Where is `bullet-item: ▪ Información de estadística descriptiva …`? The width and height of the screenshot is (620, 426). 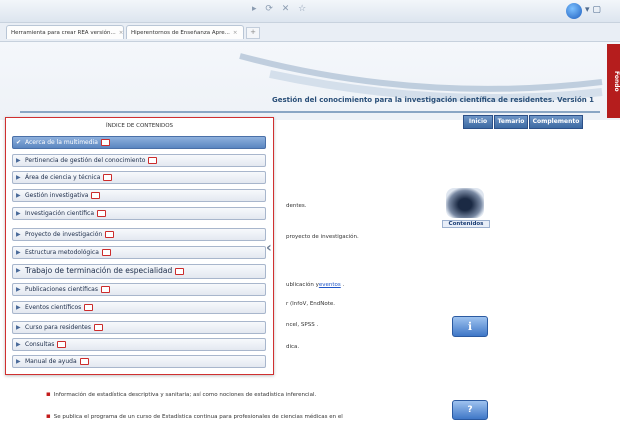
bullet-item: ▪ Información de estadística descriptiva … is located at coordinates (181, 394).